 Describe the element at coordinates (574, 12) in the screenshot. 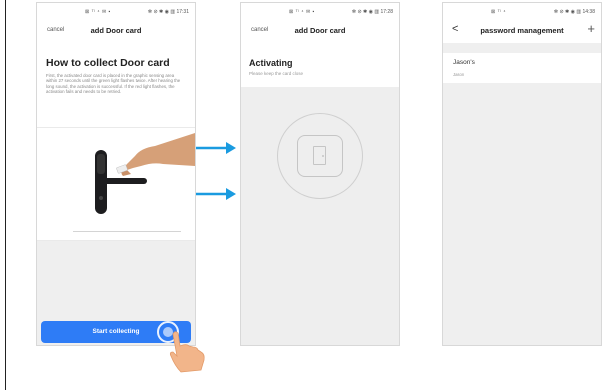

I see `status-right: ✻ ⊘ ✱ ◉ ▥ 14:38` at that location.